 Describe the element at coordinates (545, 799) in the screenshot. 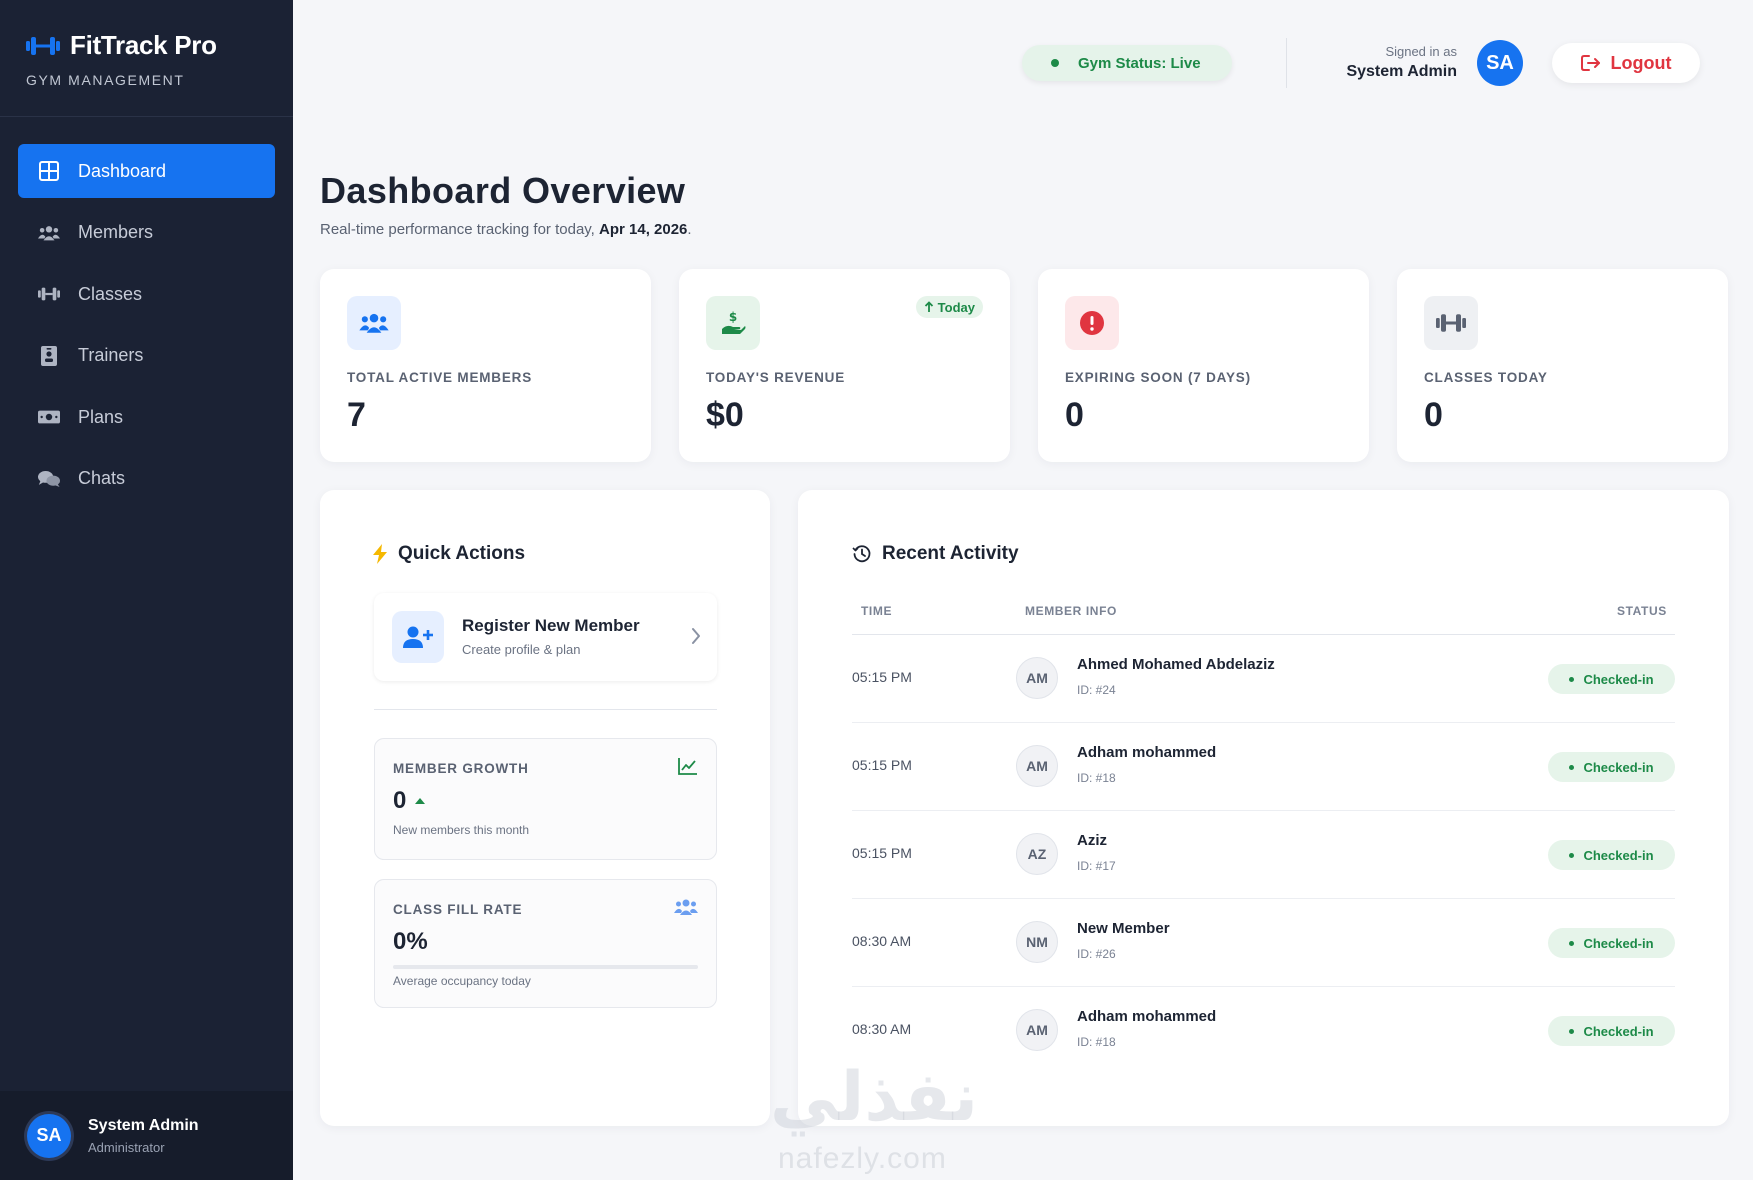

I see `member-growth-card: MEMBER GROWTH 0 New members this month` at that location.